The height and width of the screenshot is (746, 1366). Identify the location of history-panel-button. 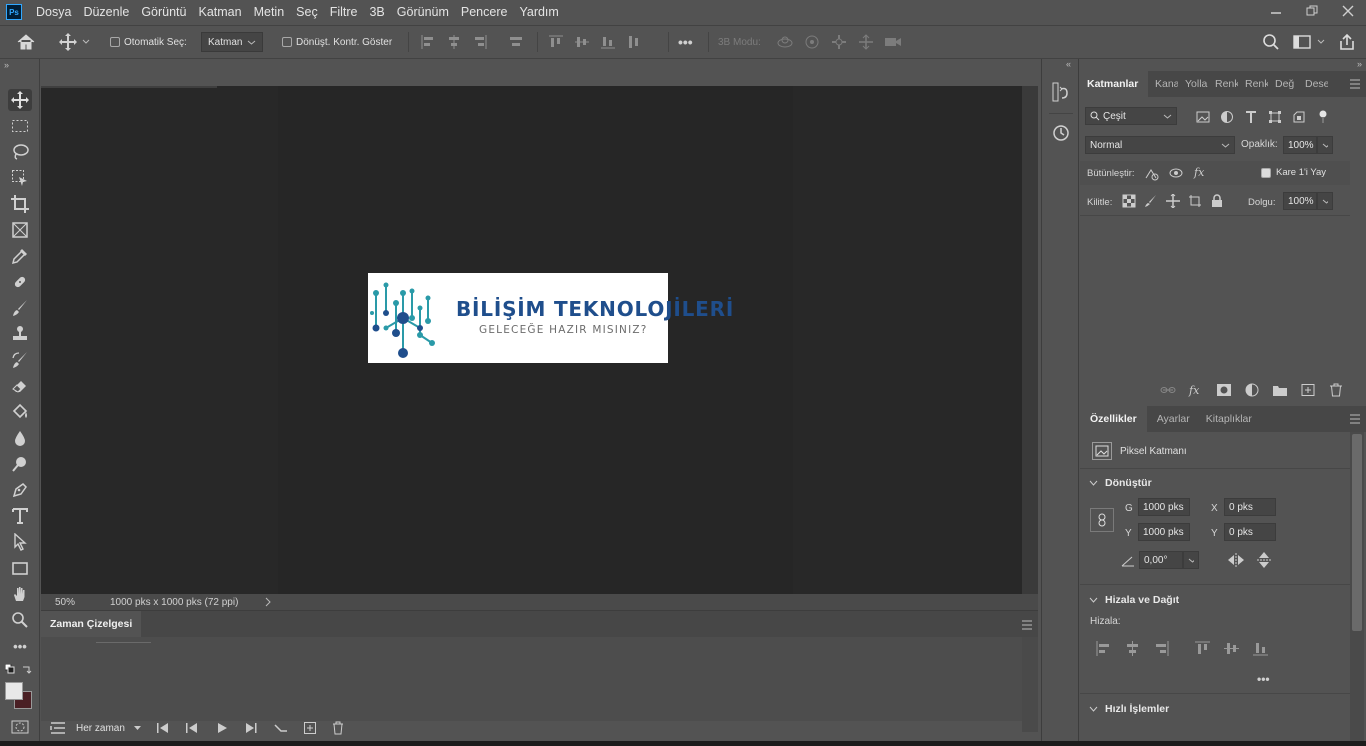
(1061, 92).